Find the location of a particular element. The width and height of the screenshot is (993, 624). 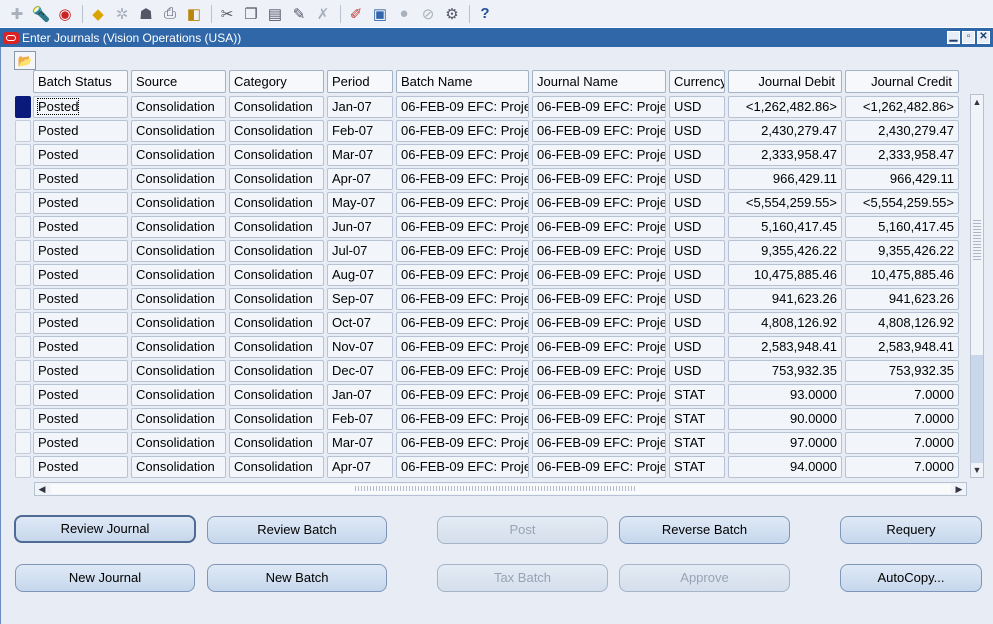

switch-responsibility-icon: ☗ is located at coordinates (146, 14).